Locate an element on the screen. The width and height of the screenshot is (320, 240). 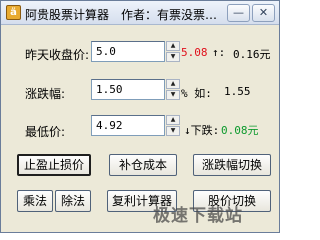
close-price-input: 5.0 is located at coordinates (128, 51).